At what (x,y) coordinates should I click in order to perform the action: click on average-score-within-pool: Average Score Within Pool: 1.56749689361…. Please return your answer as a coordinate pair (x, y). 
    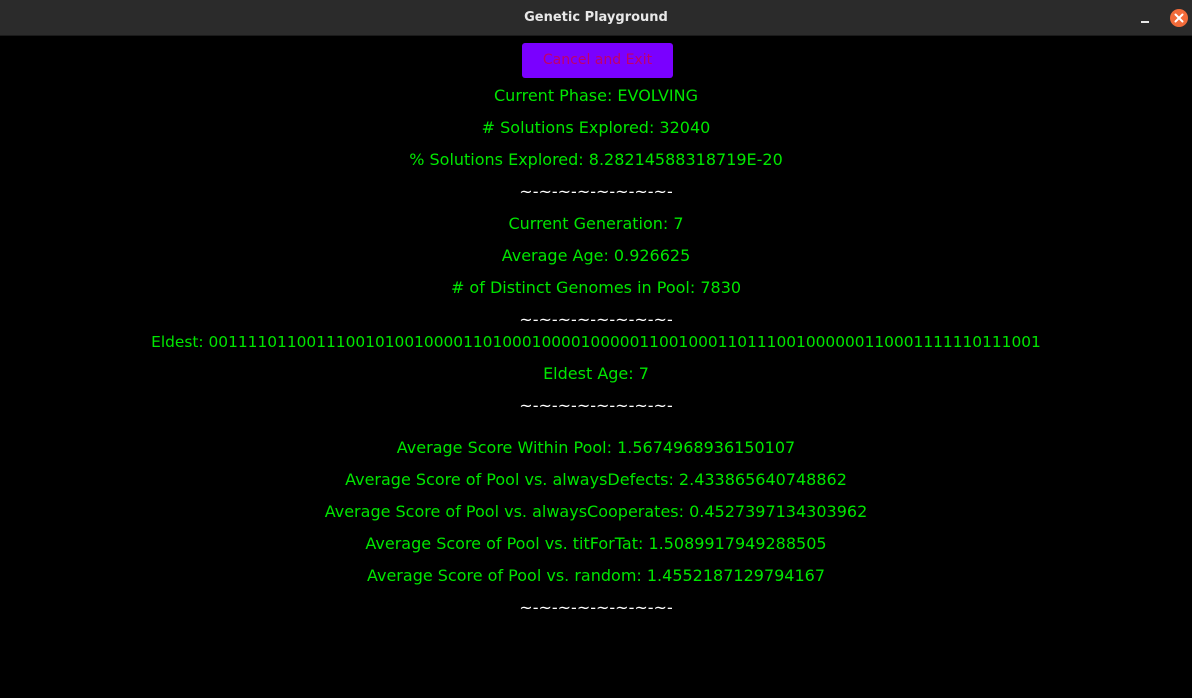
    Looking at the image, I should click on (596, 447).